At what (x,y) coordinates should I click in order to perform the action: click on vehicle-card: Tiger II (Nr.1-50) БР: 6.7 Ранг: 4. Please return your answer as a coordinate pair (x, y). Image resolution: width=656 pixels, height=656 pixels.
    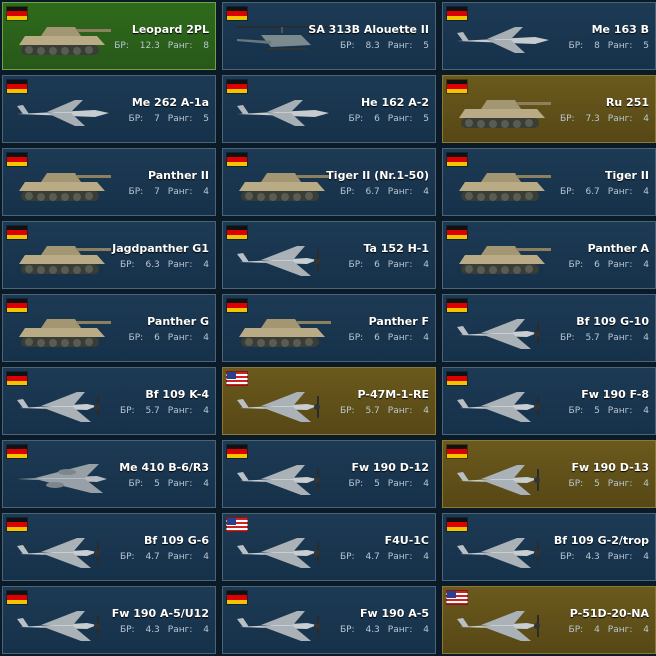
    Looking at the image, I should click on (329, 182).